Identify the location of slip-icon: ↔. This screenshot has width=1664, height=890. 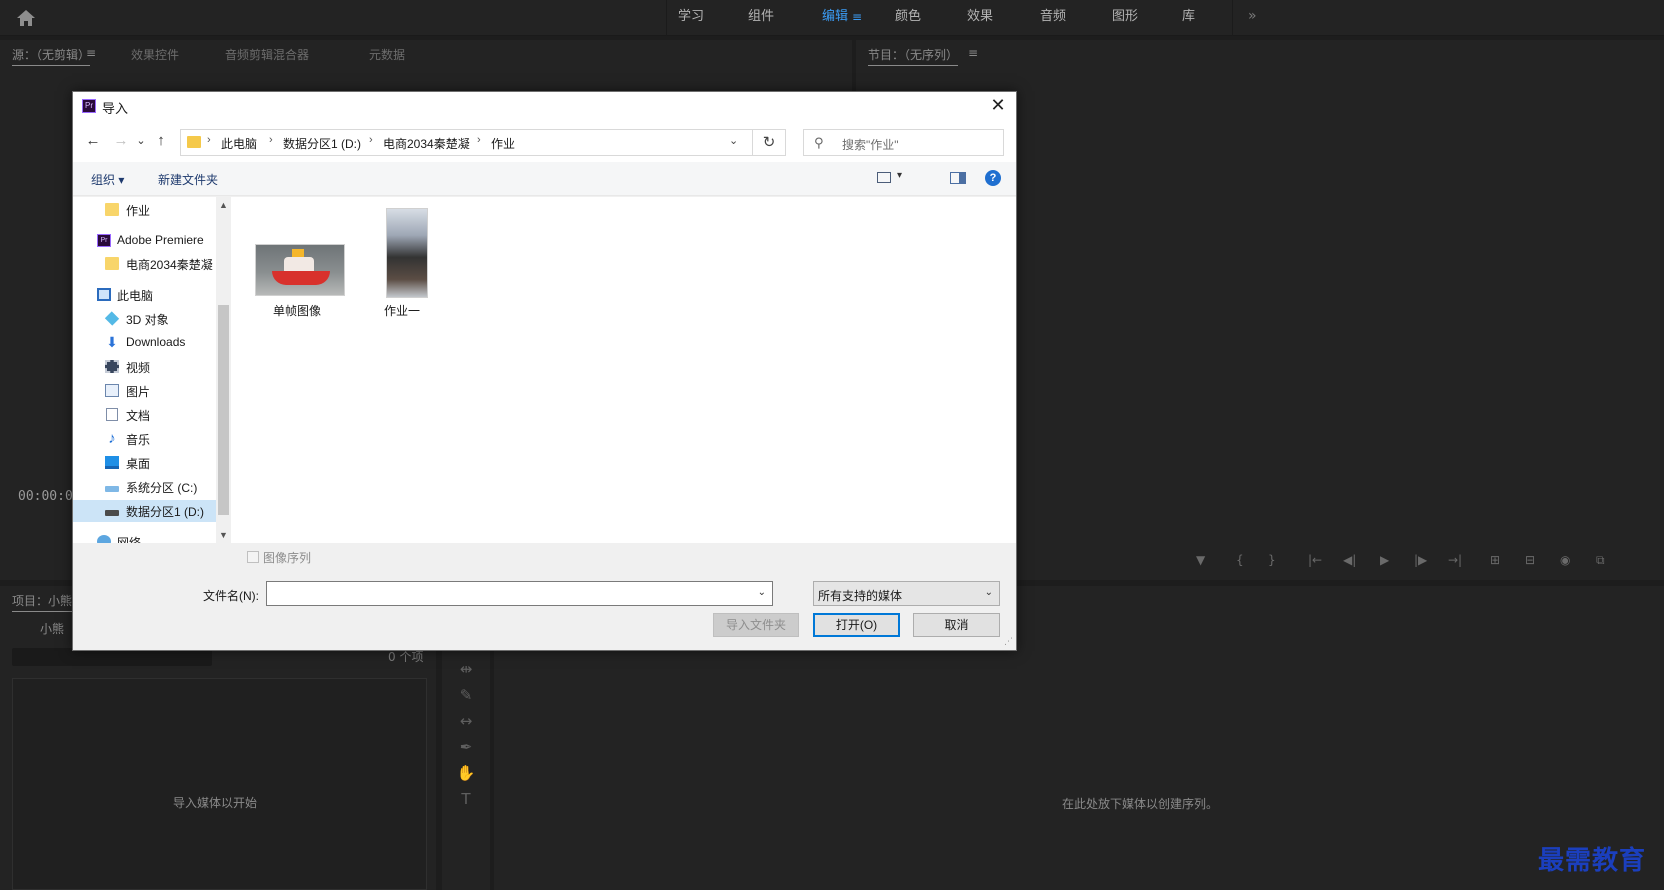
(466, 722).